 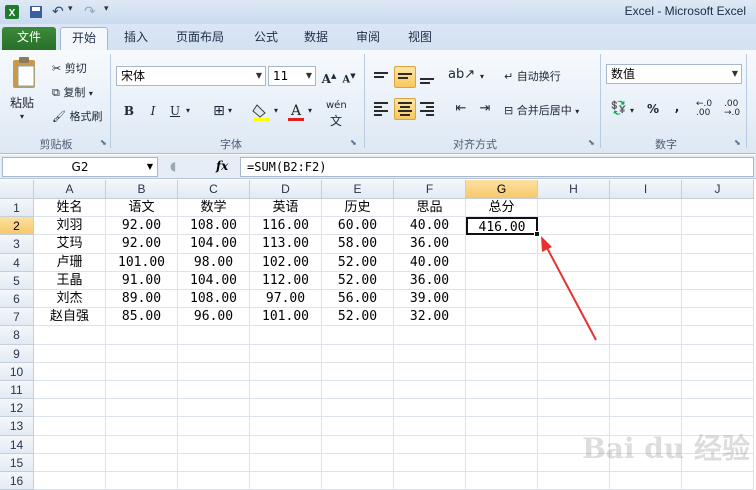 What do you see at coordinates (142, 481) in the screenshot?
I see `cell-b16` at bounding box center [142, 481].